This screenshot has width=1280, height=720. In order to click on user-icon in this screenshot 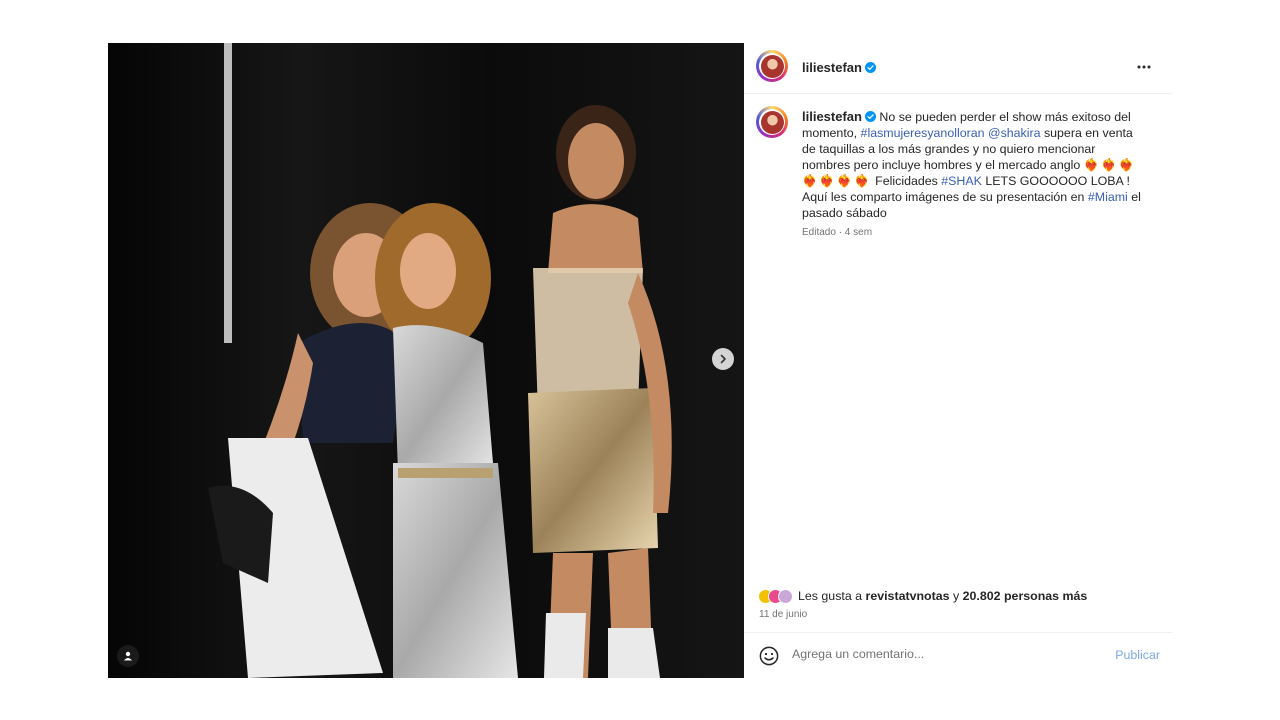, I will do `click(128, 656)`.